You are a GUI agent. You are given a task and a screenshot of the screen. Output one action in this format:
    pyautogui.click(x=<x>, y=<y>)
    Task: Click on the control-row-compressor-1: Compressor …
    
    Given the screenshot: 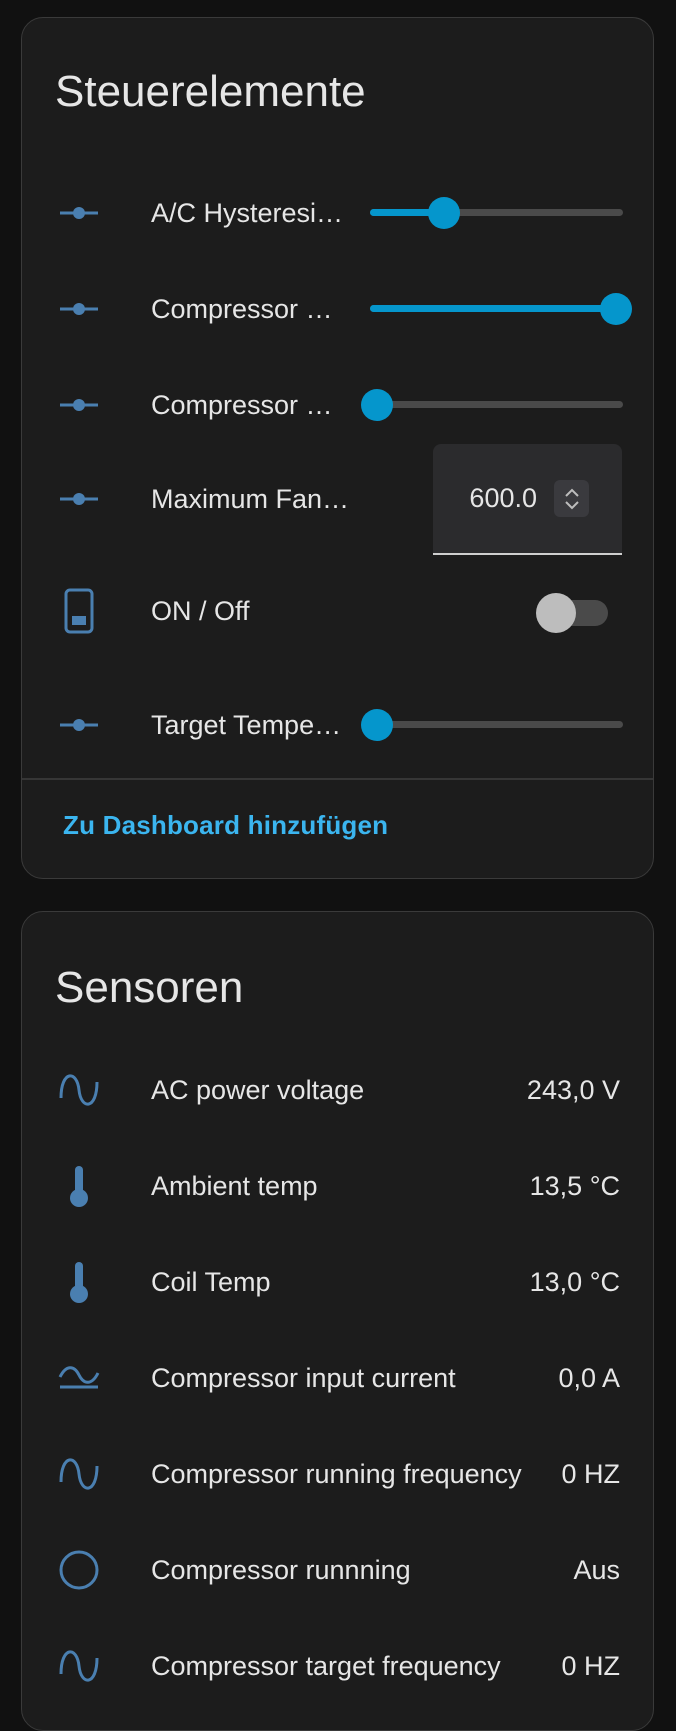 What is the action you would take?
    pyautogui.click(x=337, y=309)
    